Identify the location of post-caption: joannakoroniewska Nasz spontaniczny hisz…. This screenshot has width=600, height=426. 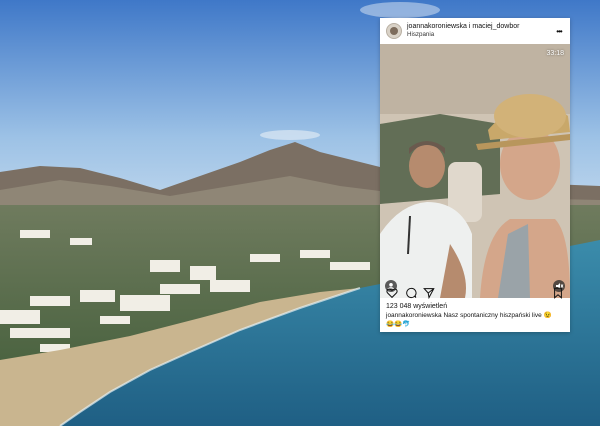
(476, 320).